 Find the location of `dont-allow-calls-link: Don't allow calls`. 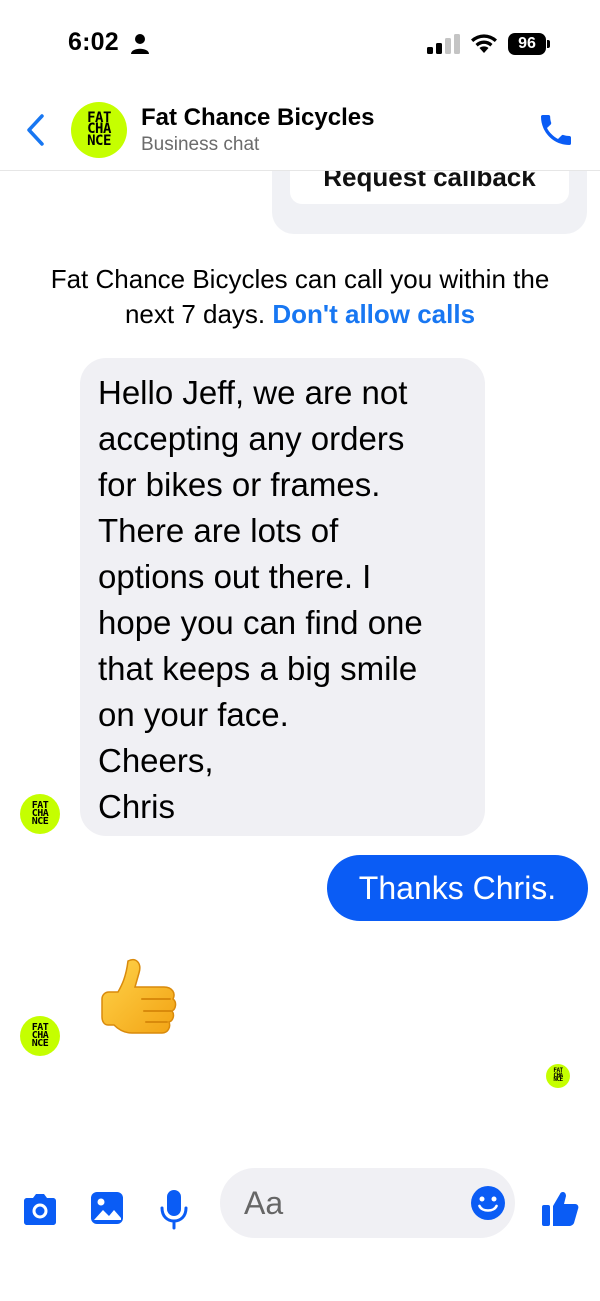

dont-allow-calls-link: Don't allow calls is located at coordinates (373, 314).